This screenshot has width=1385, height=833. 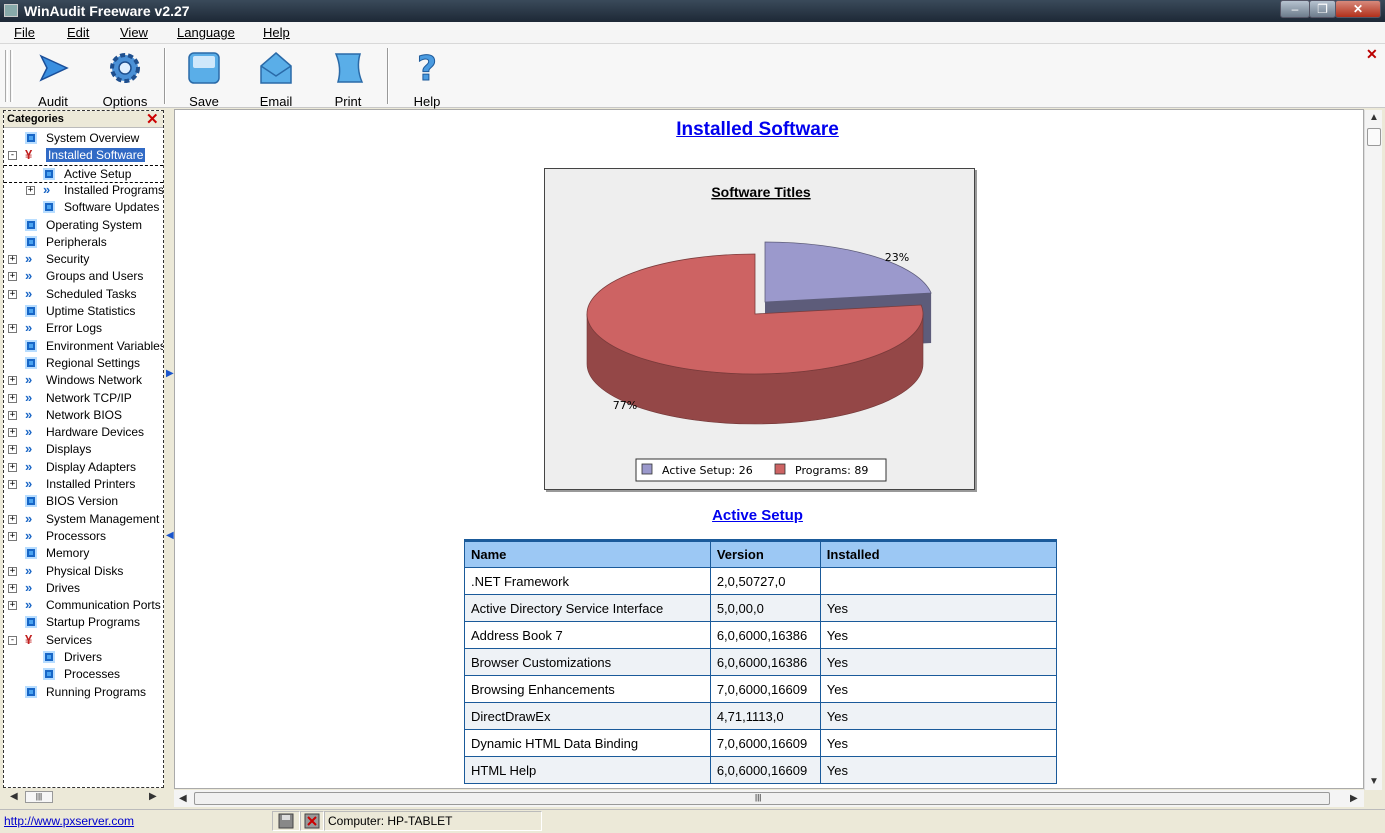 What do you see at coordinates (83, 605) in the screenshot?
I see `tree-item-communication-ports: + » Communication Ports` at bounding box center [83, 605].